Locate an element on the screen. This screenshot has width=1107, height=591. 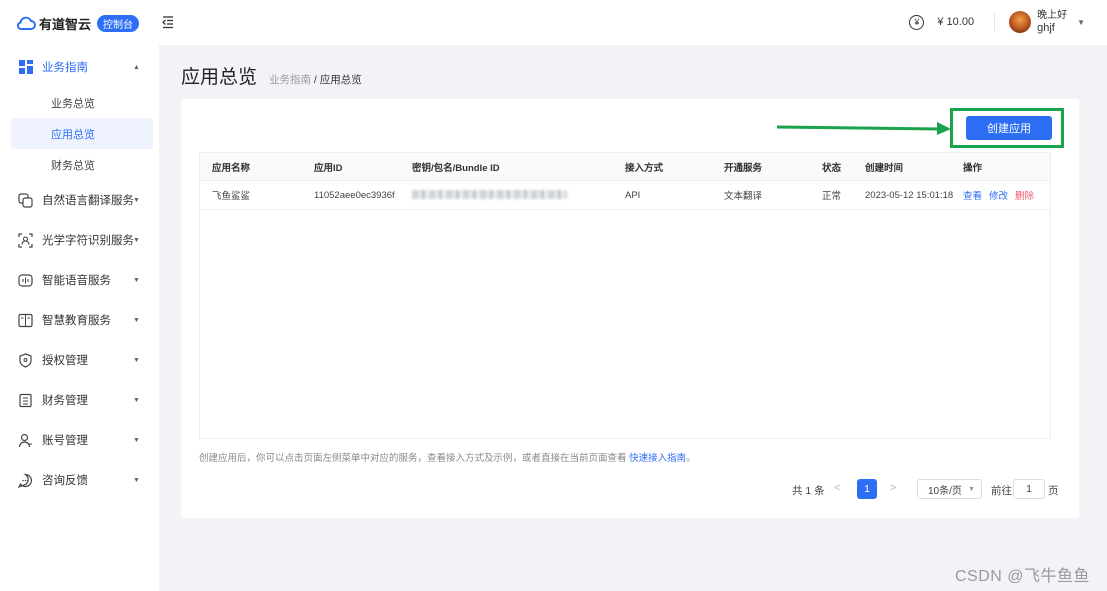
voice-icon is located at coordinates (25, 280).